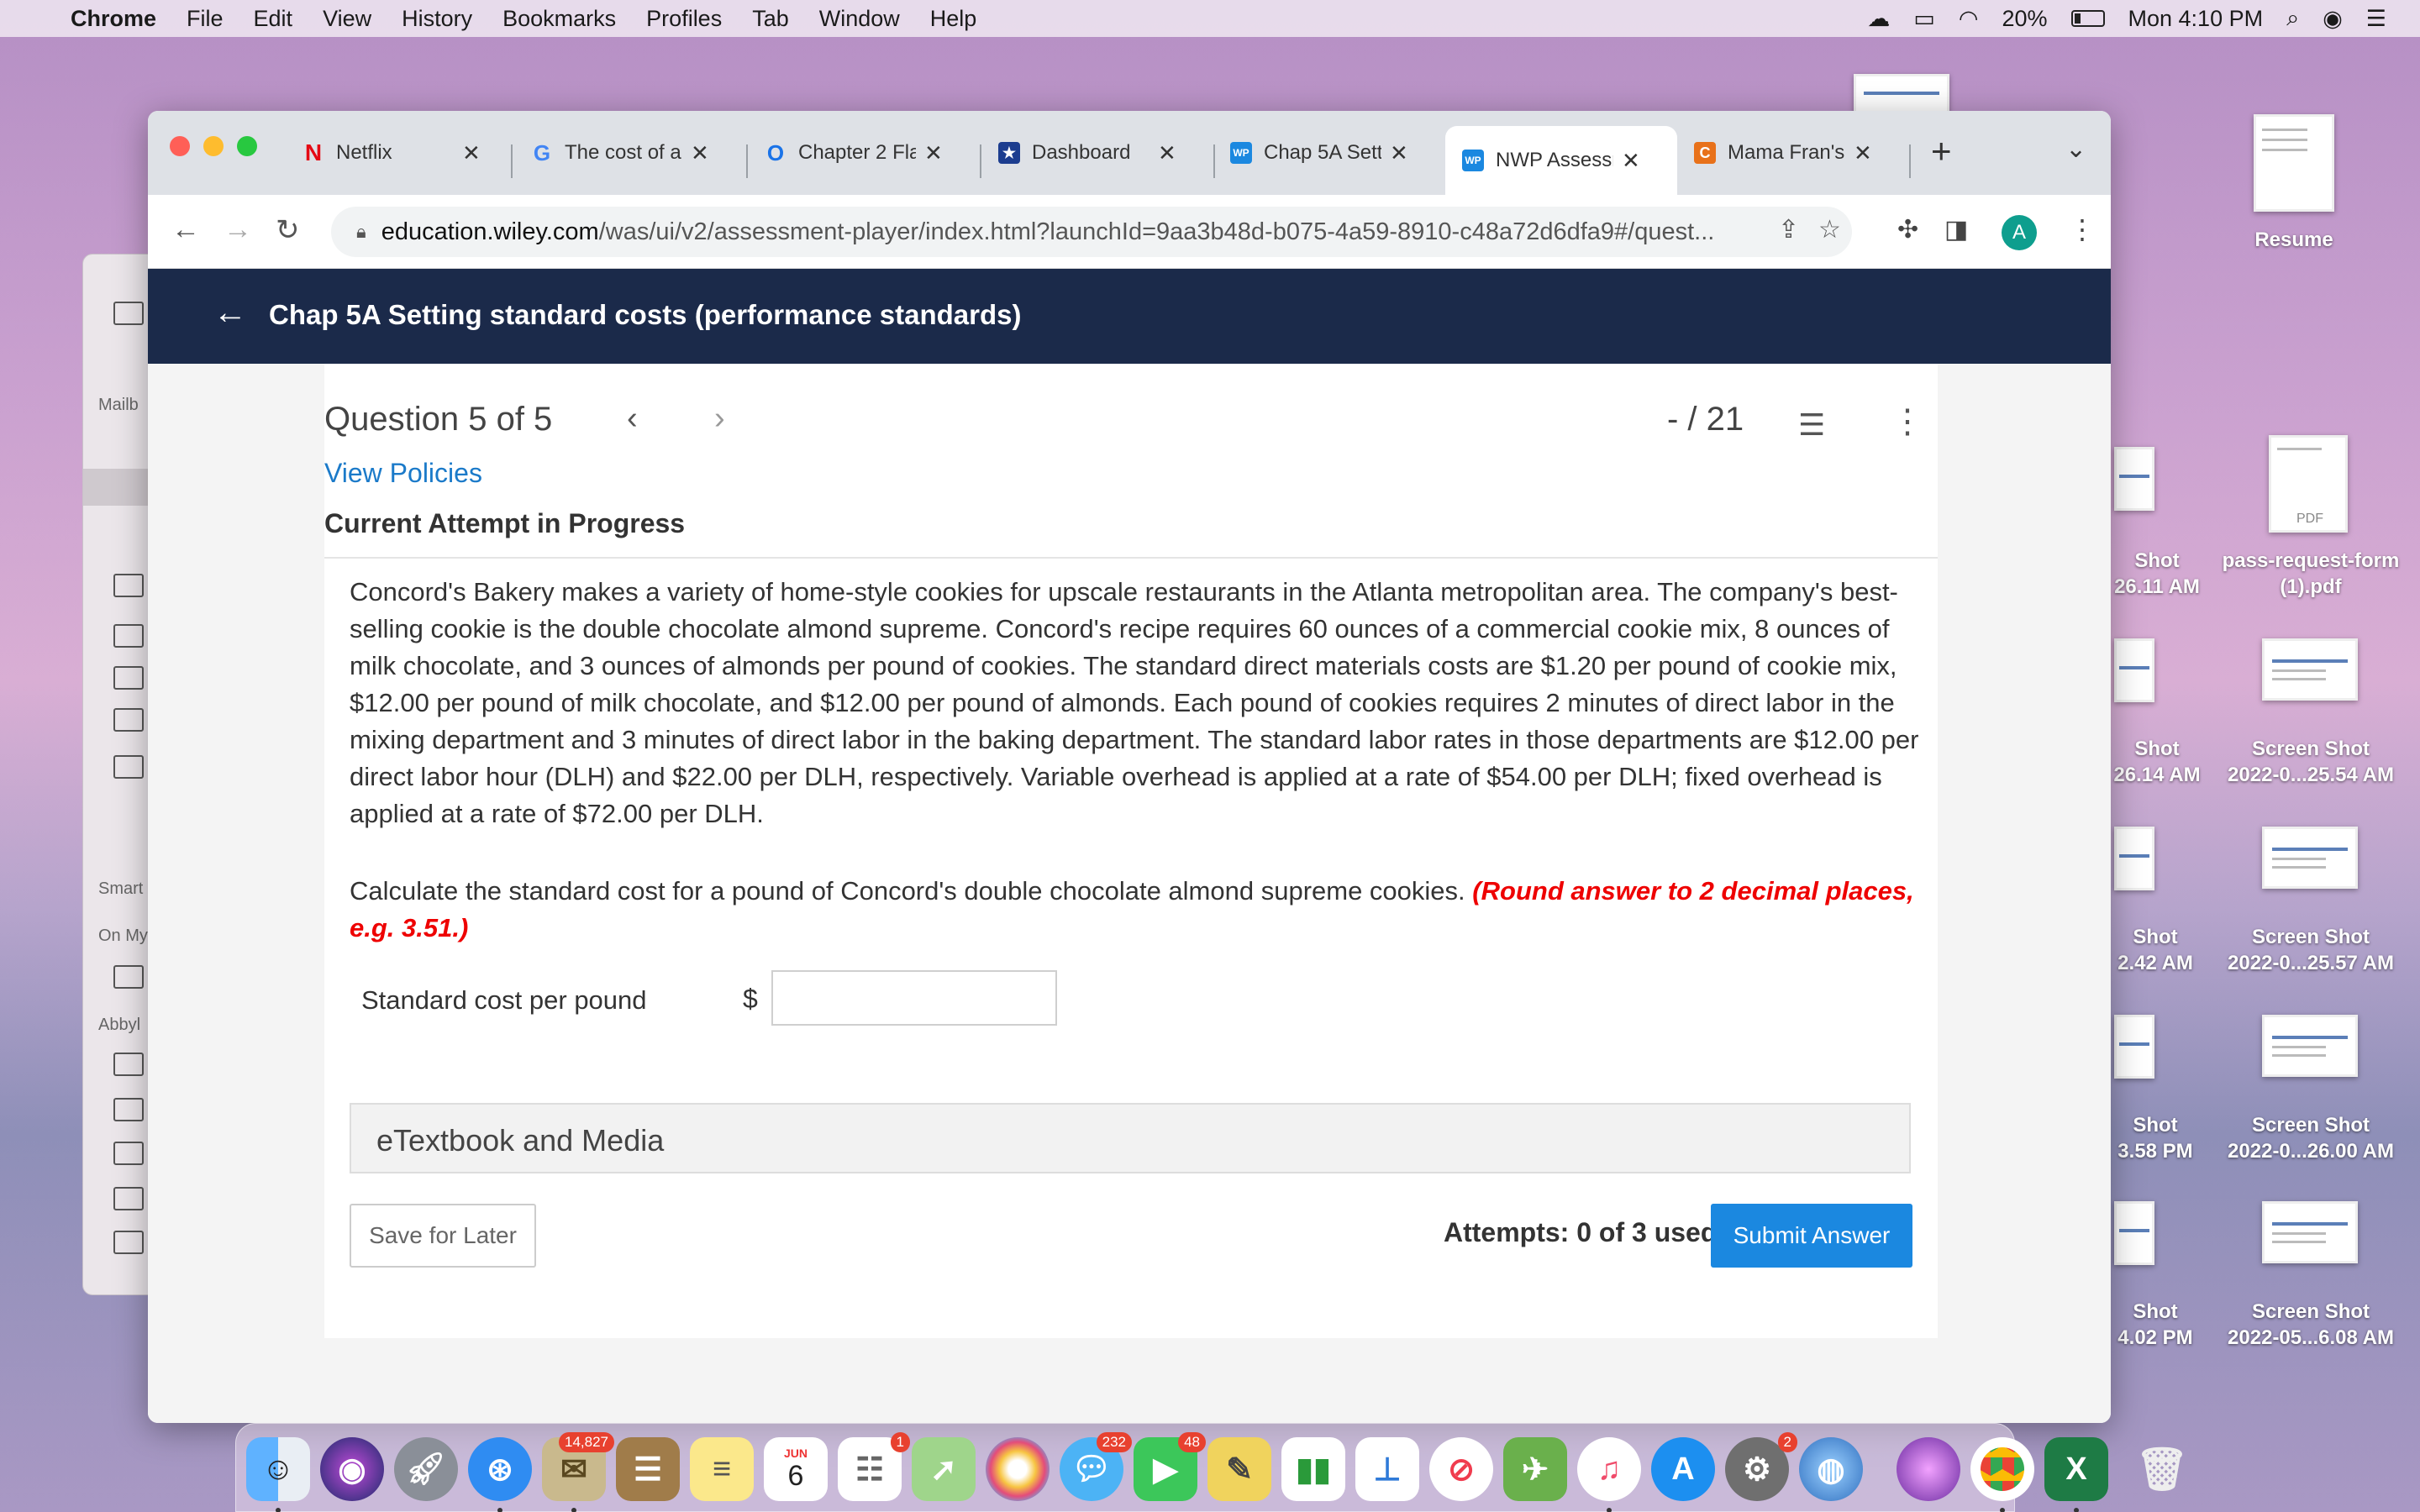 The image size is (2420, 1512). What do you see at coordinates (2311, 1325) in the screenshot?
I see `screenshot-label: Screen Shot 2022-05...6.08 AM` at bounding box center [2311, 1325].